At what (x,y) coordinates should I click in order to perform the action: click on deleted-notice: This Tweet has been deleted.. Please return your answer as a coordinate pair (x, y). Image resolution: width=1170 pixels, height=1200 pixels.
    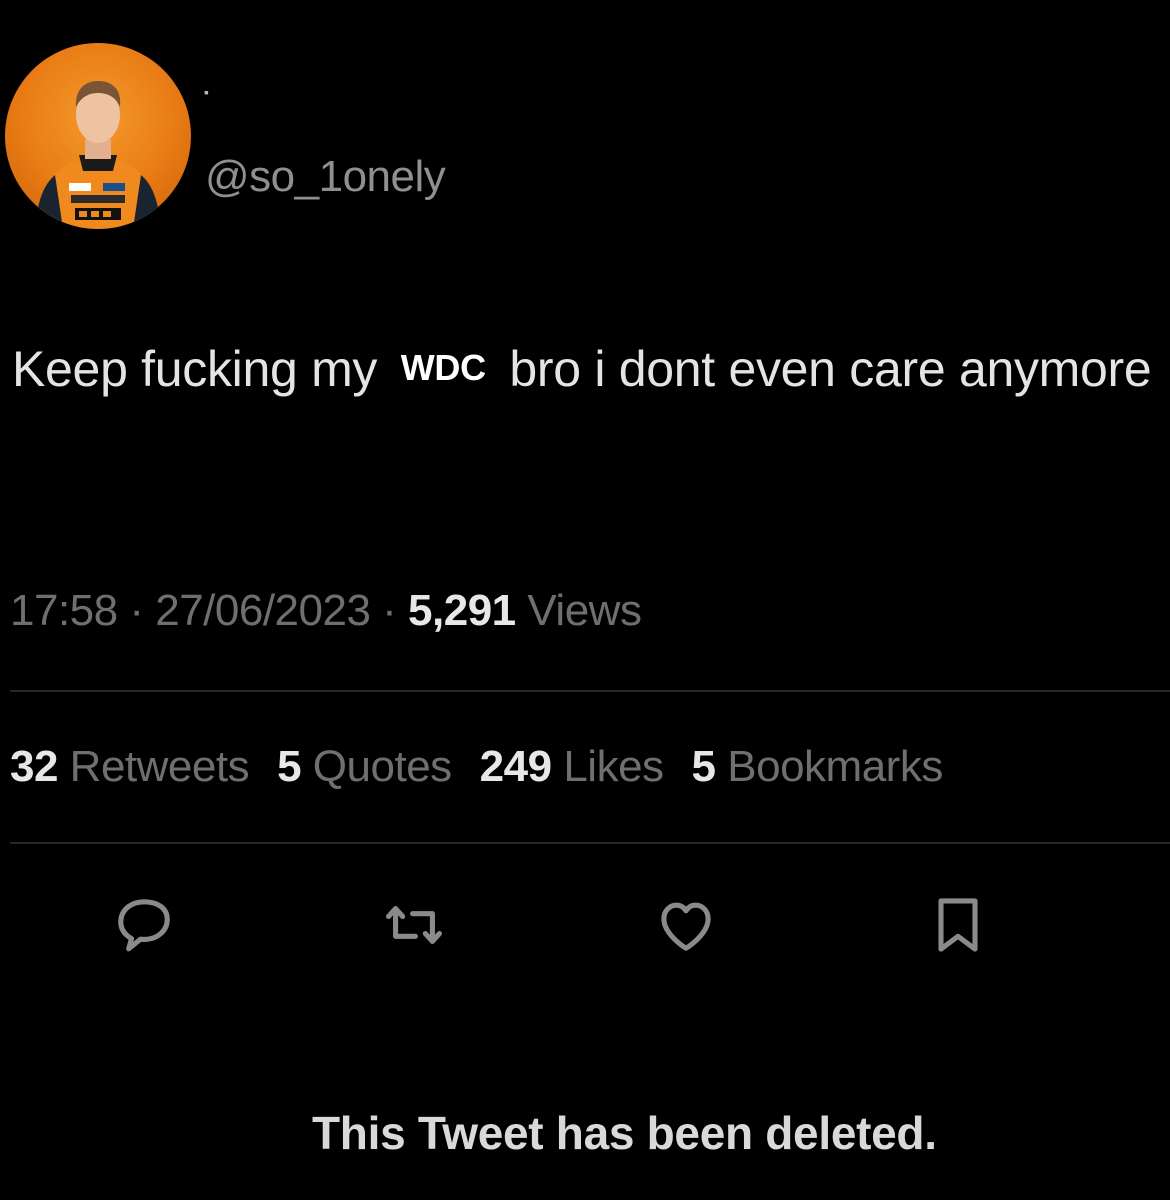
    Looking at the image, I should click on (624, 1133).